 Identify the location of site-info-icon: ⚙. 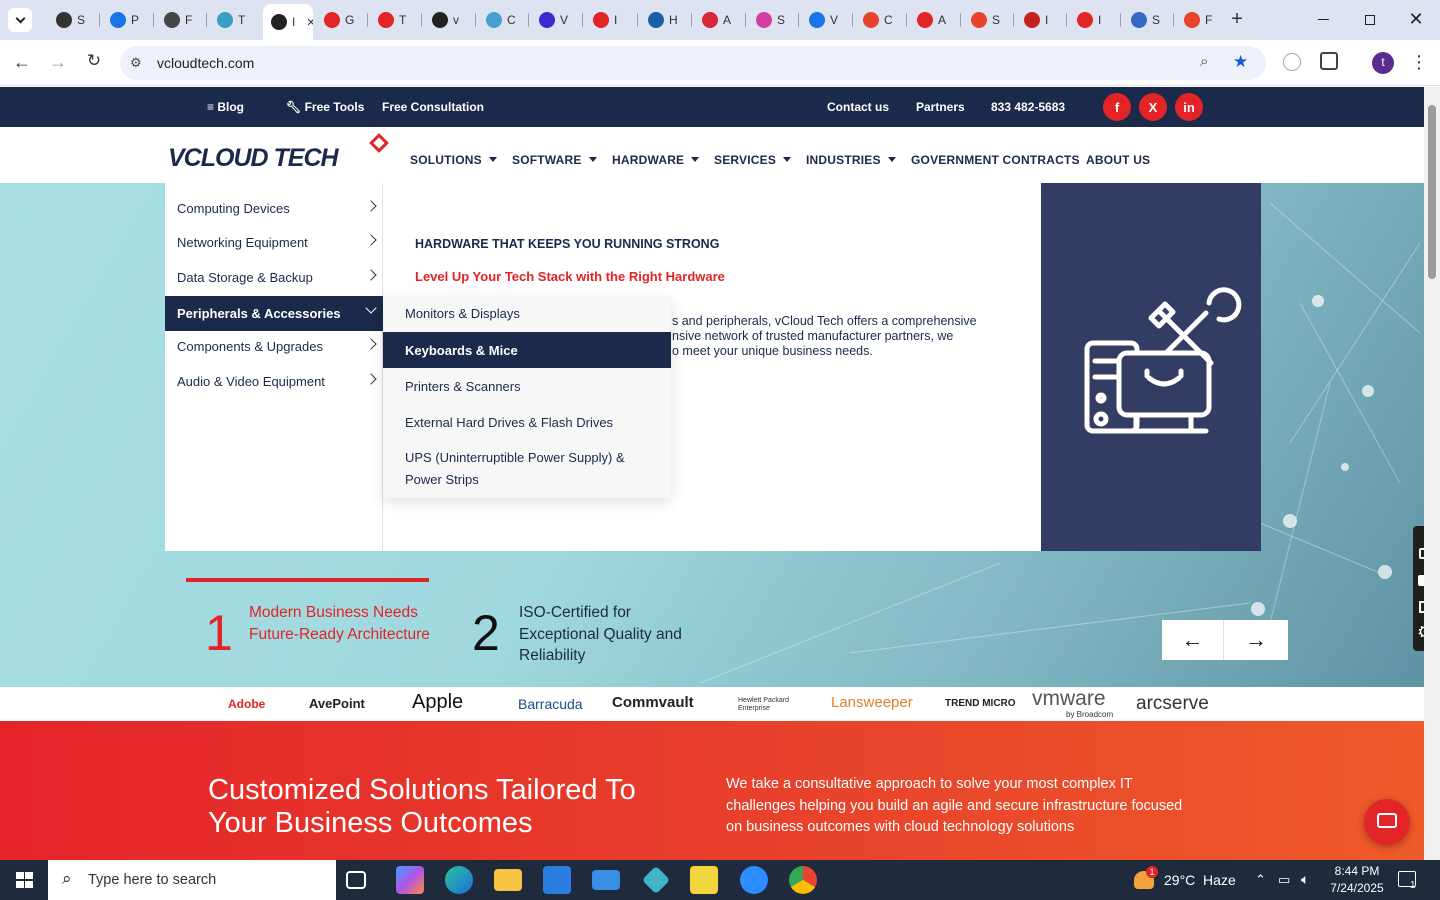
(136, 63).